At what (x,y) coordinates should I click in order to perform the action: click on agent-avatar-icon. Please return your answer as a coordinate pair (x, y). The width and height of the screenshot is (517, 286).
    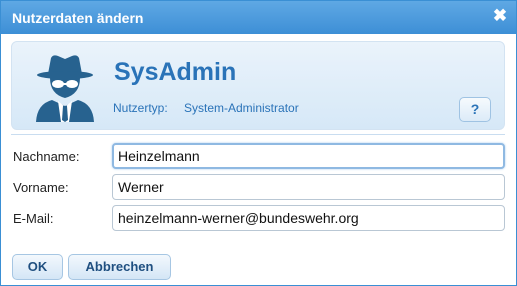
    Looking at the image, I should click on (65, 88).